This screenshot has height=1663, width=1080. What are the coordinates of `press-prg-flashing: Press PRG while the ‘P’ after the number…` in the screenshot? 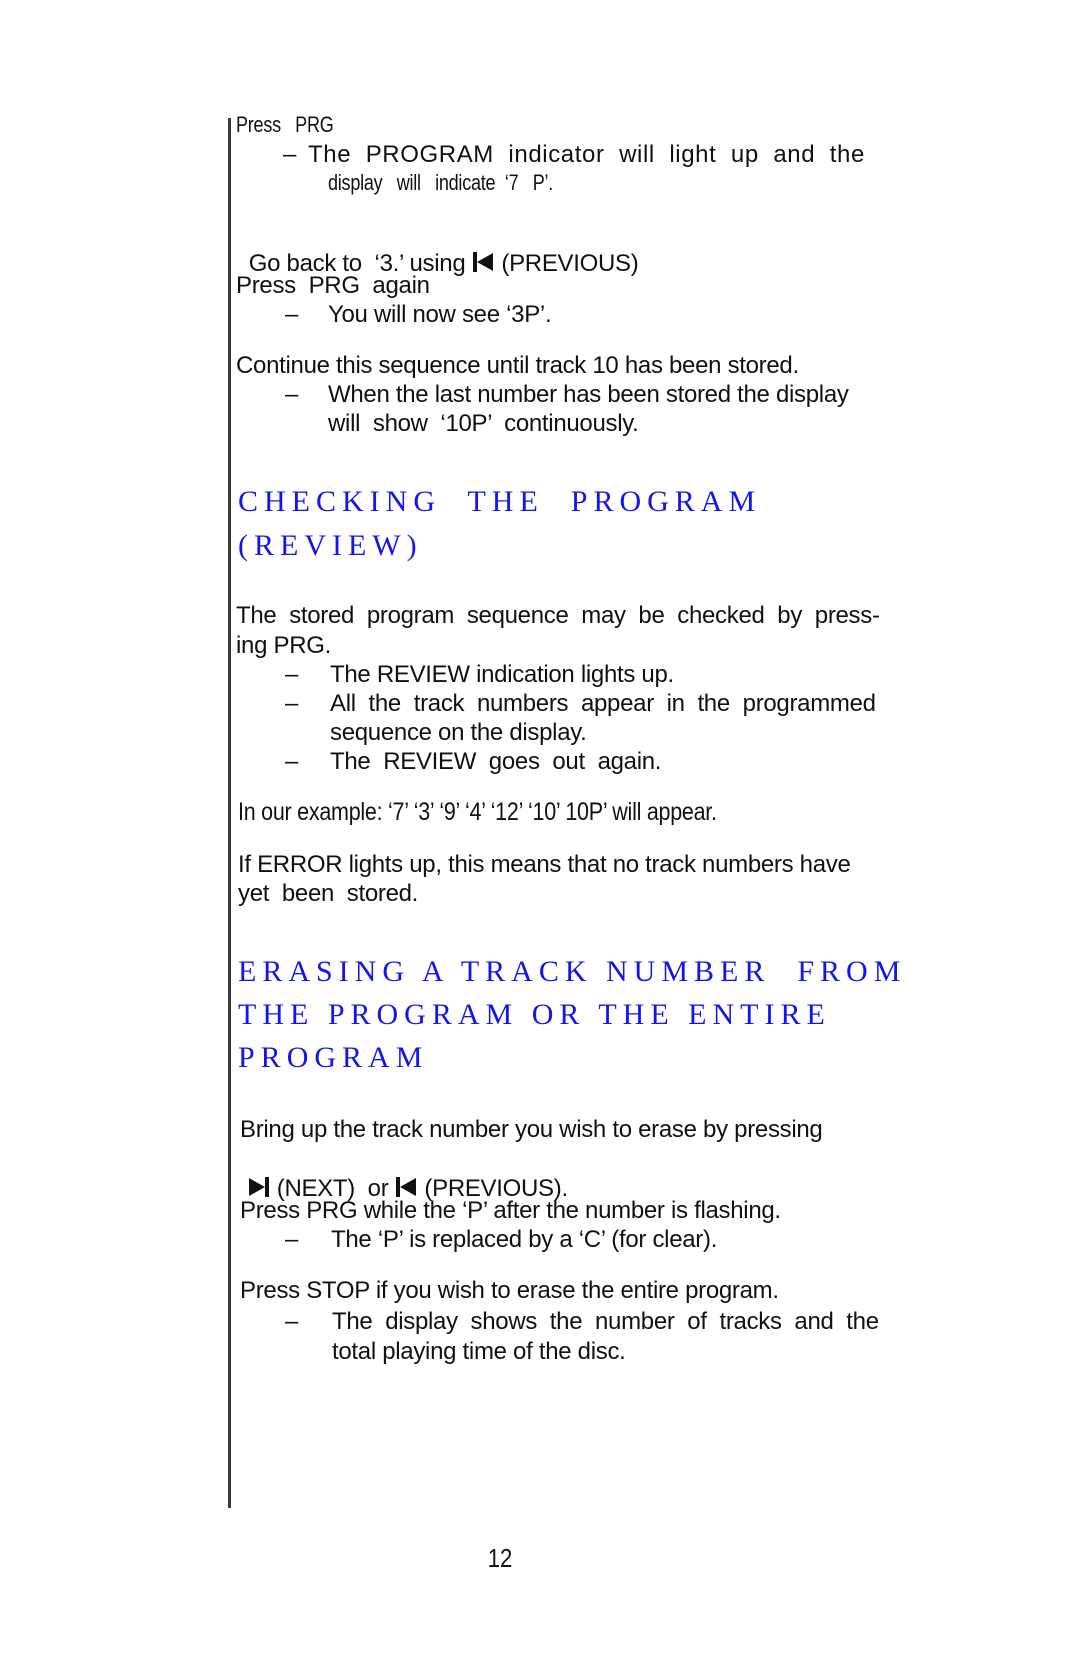 It's located at (510, 1210).